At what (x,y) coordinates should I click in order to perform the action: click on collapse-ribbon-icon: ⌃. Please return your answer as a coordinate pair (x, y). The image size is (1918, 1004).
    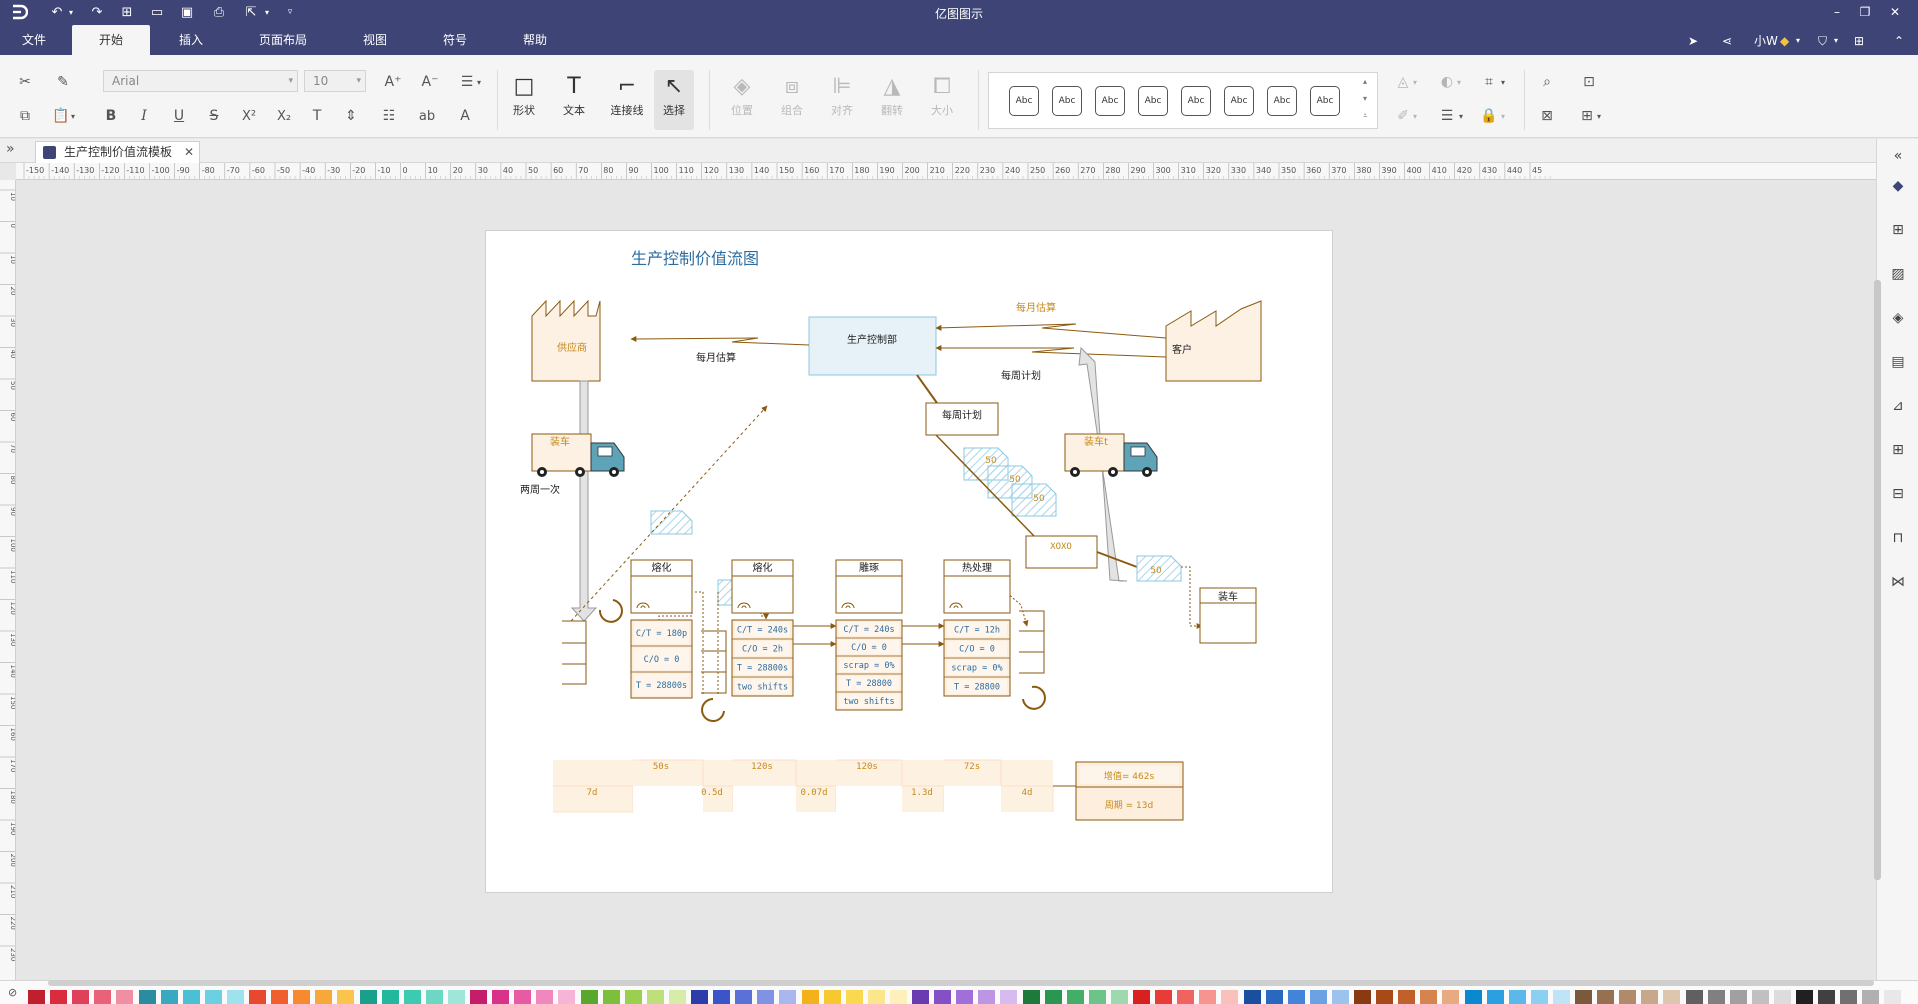
    Looking at the image, I should click on (1899, 41).